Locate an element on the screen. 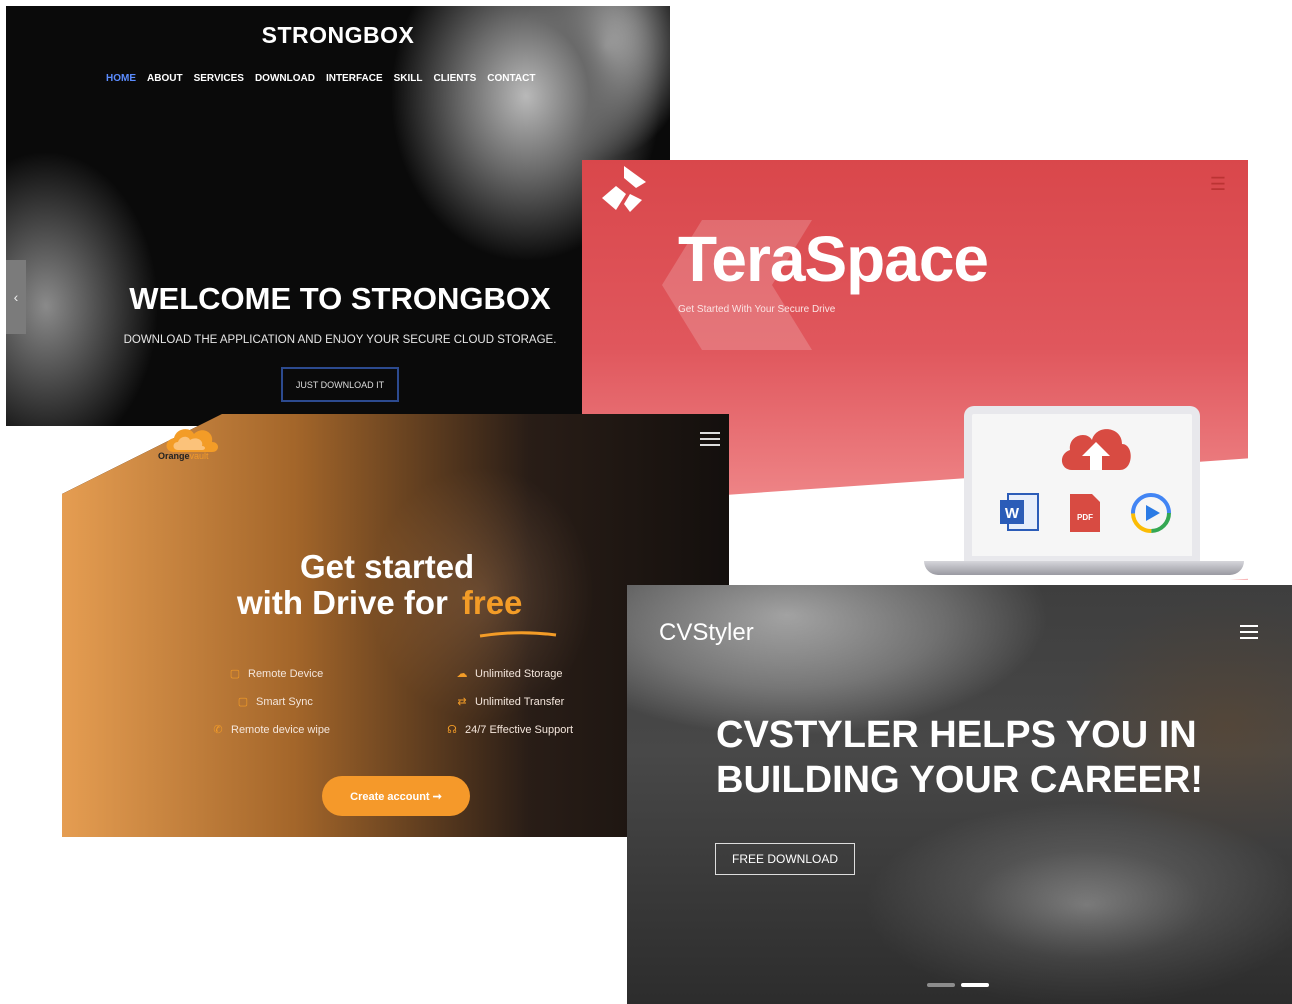  feature-item: ☊ 24/7 Effective Support is located at coordinates (510, 730).